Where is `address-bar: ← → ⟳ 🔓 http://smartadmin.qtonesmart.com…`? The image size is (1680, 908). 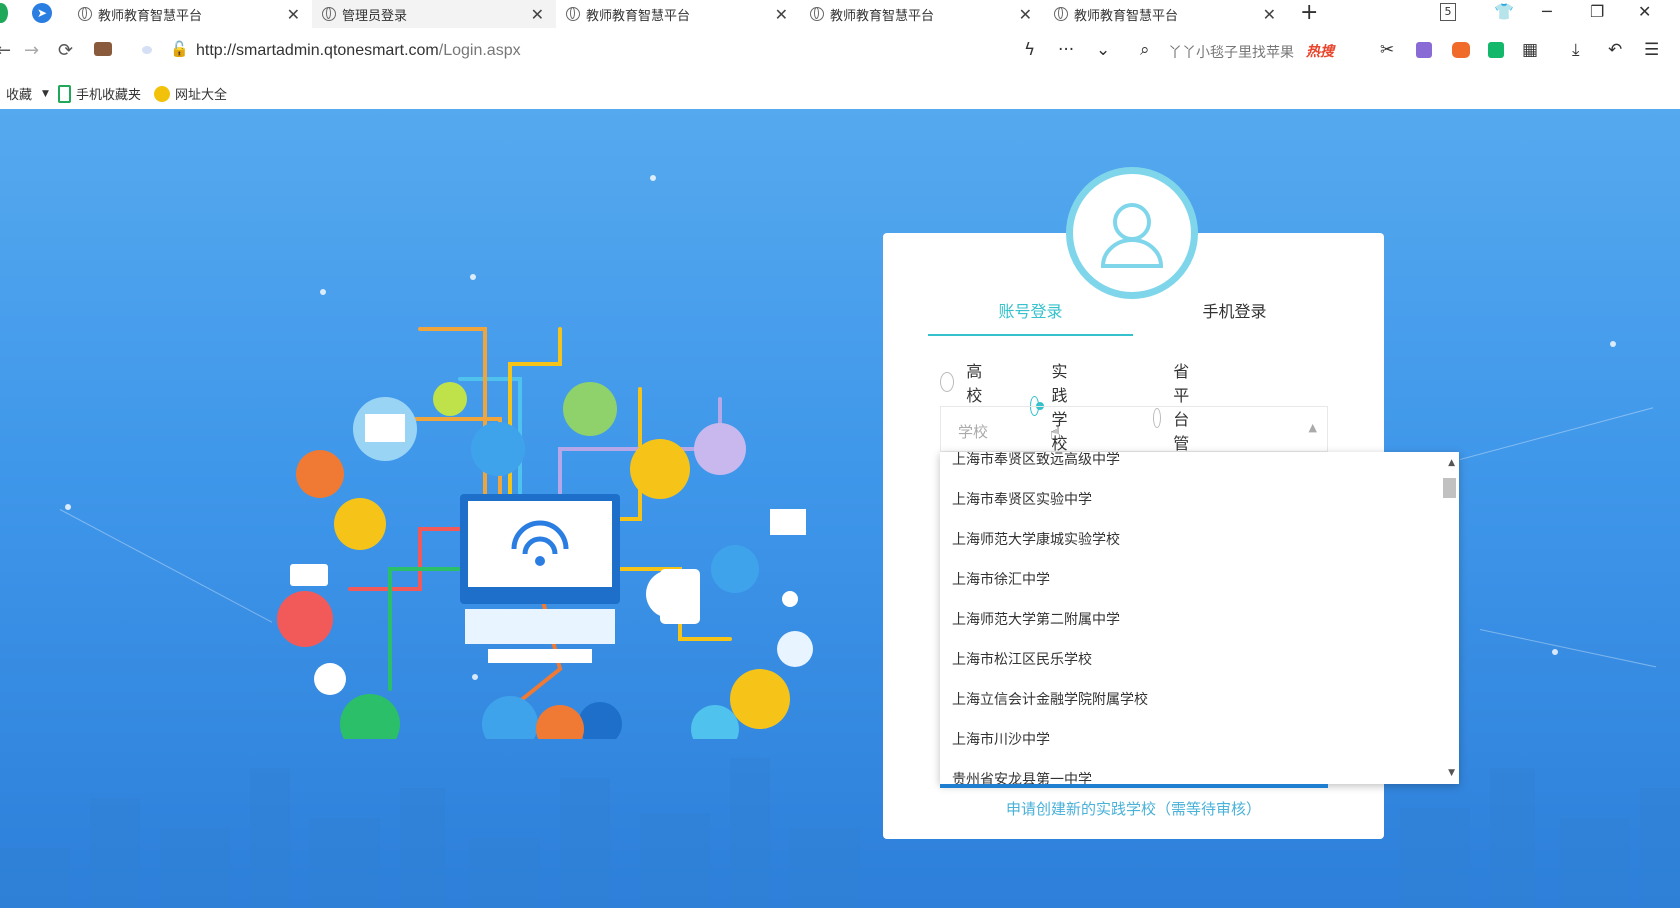 address-bar: ← → ⟳ 🔓 http://smartadmin.qtonesmart.com… is located at coordinates (840, 52).